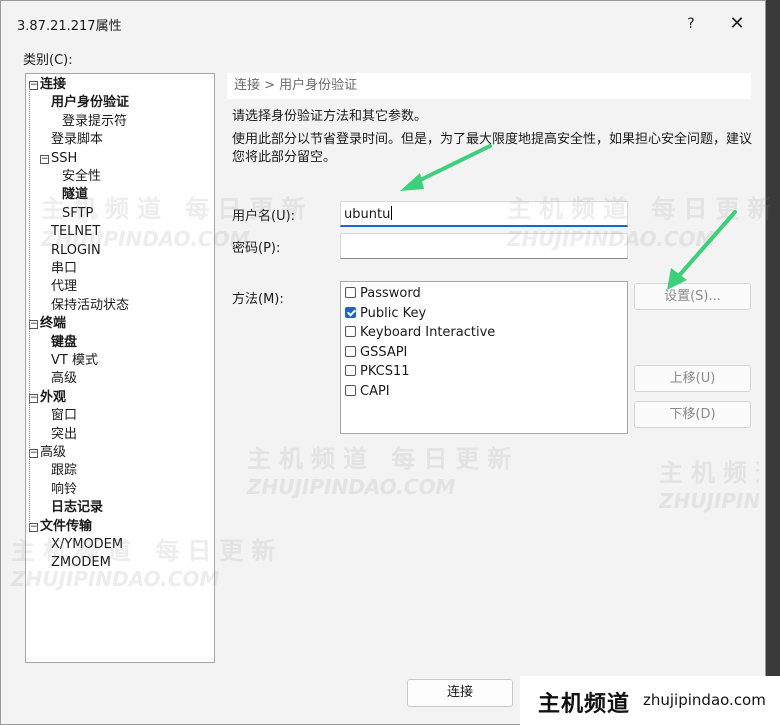 This screenshot has height=725, width=780. Describe the element at coordinates (256, 248) in the screenshot. I see `password-label: 密码(P):` at that location.